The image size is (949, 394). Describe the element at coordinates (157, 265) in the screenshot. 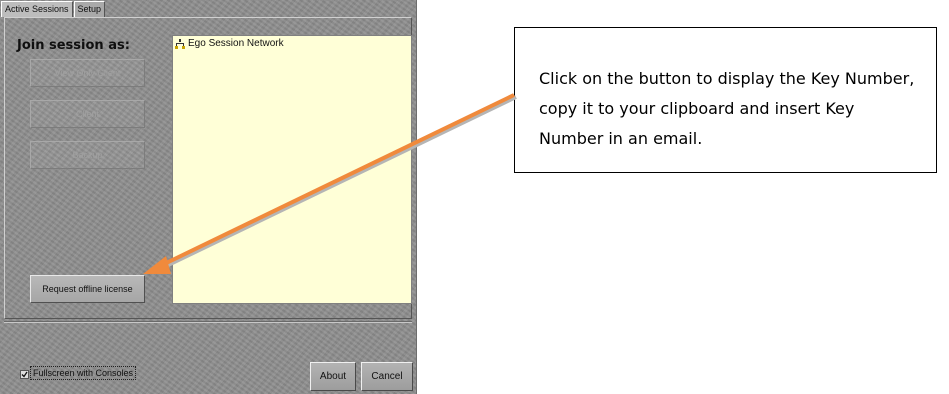

I see `arrow-head-icon` at that location.